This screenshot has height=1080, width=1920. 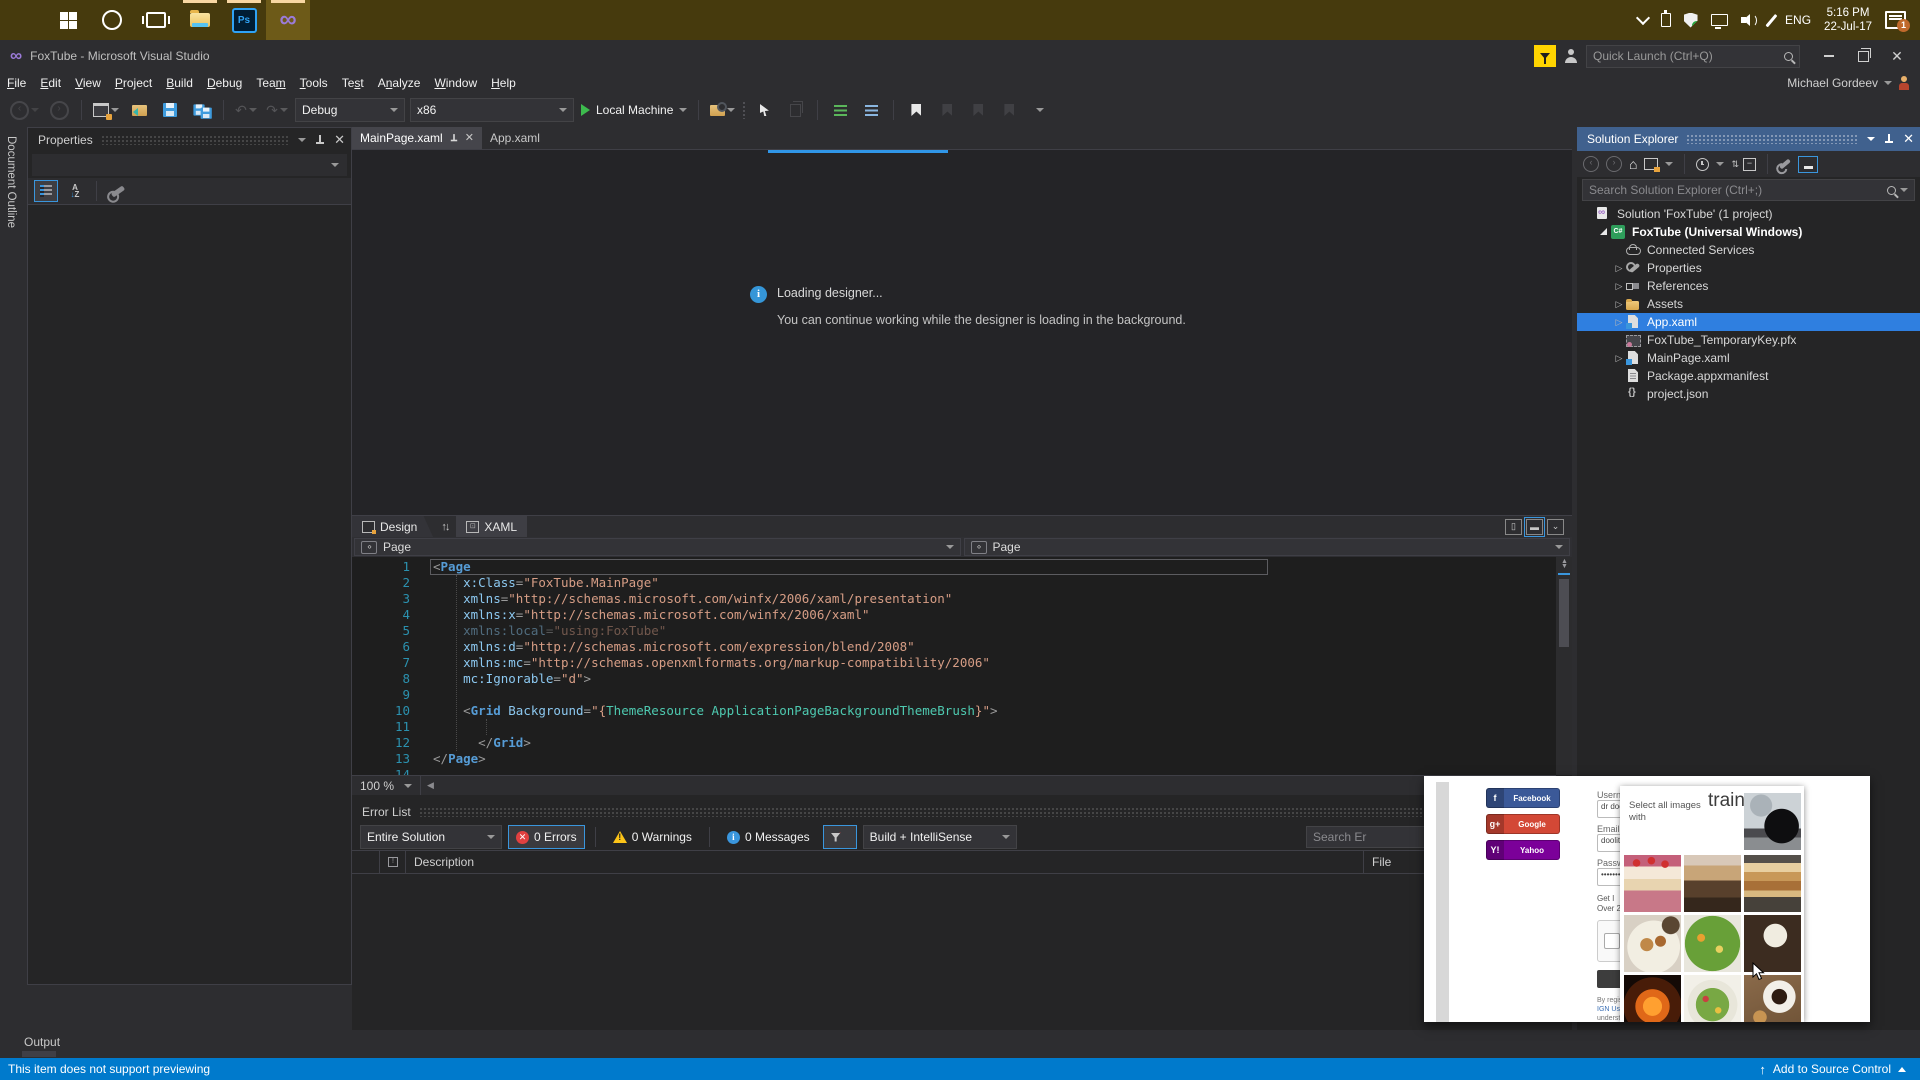 I want to click on find-in-files-button, so click(x=722, y=110).